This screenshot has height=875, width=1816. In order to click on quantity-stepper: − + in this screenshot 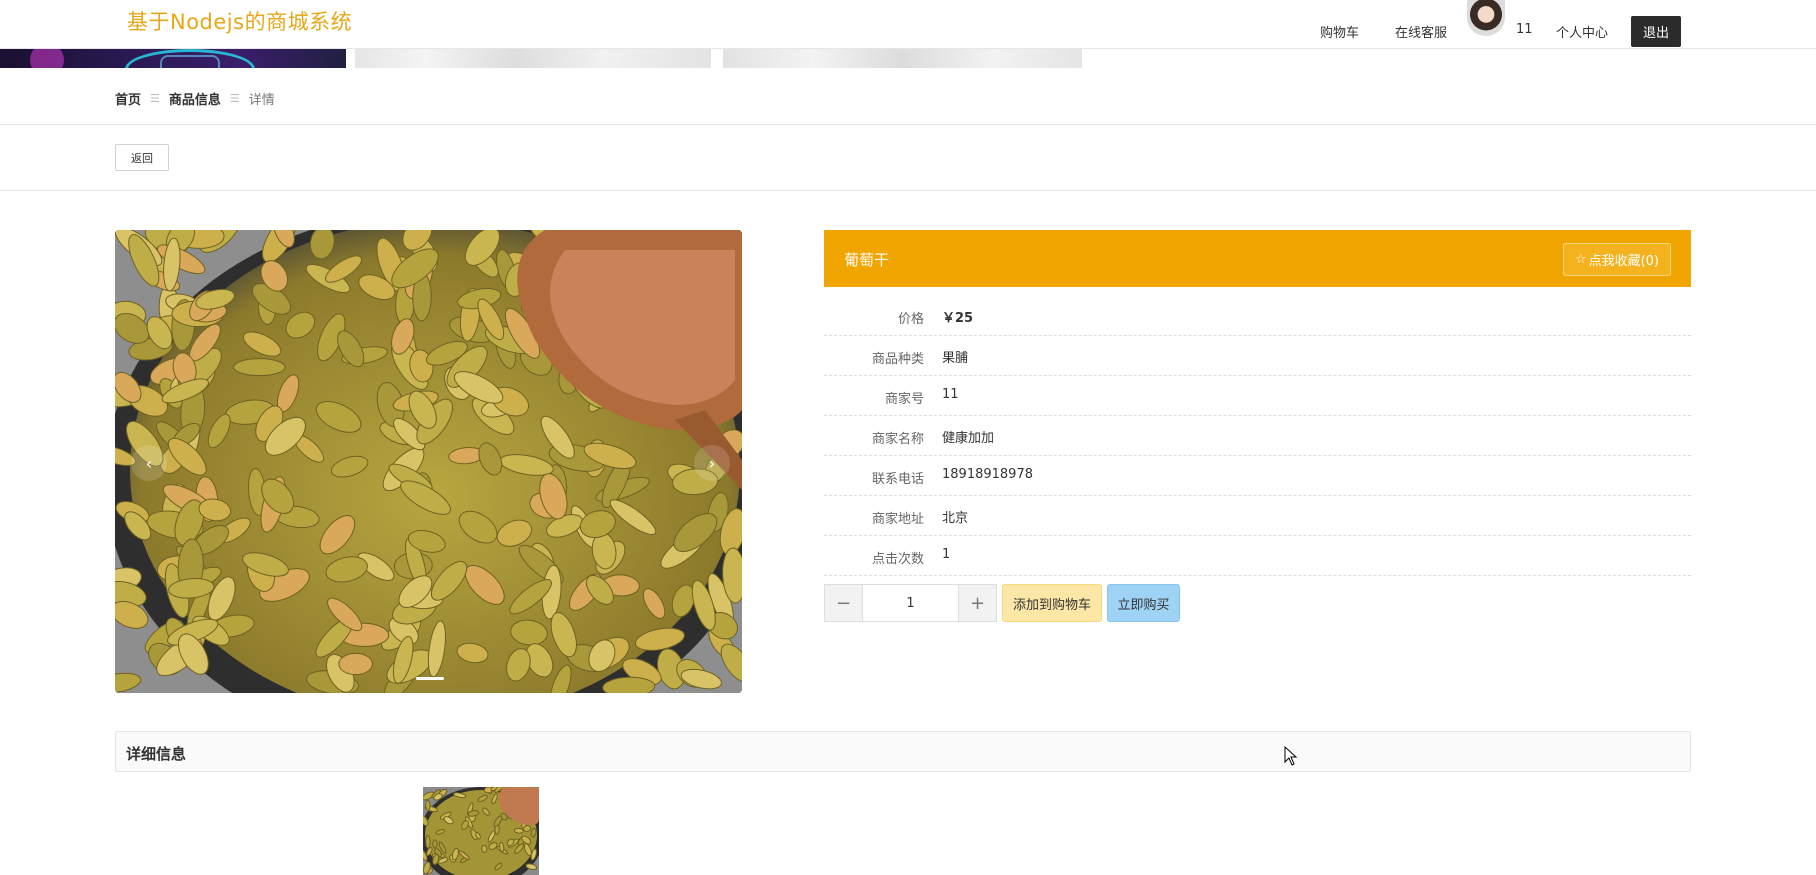, I will do `click(910, 603)`.